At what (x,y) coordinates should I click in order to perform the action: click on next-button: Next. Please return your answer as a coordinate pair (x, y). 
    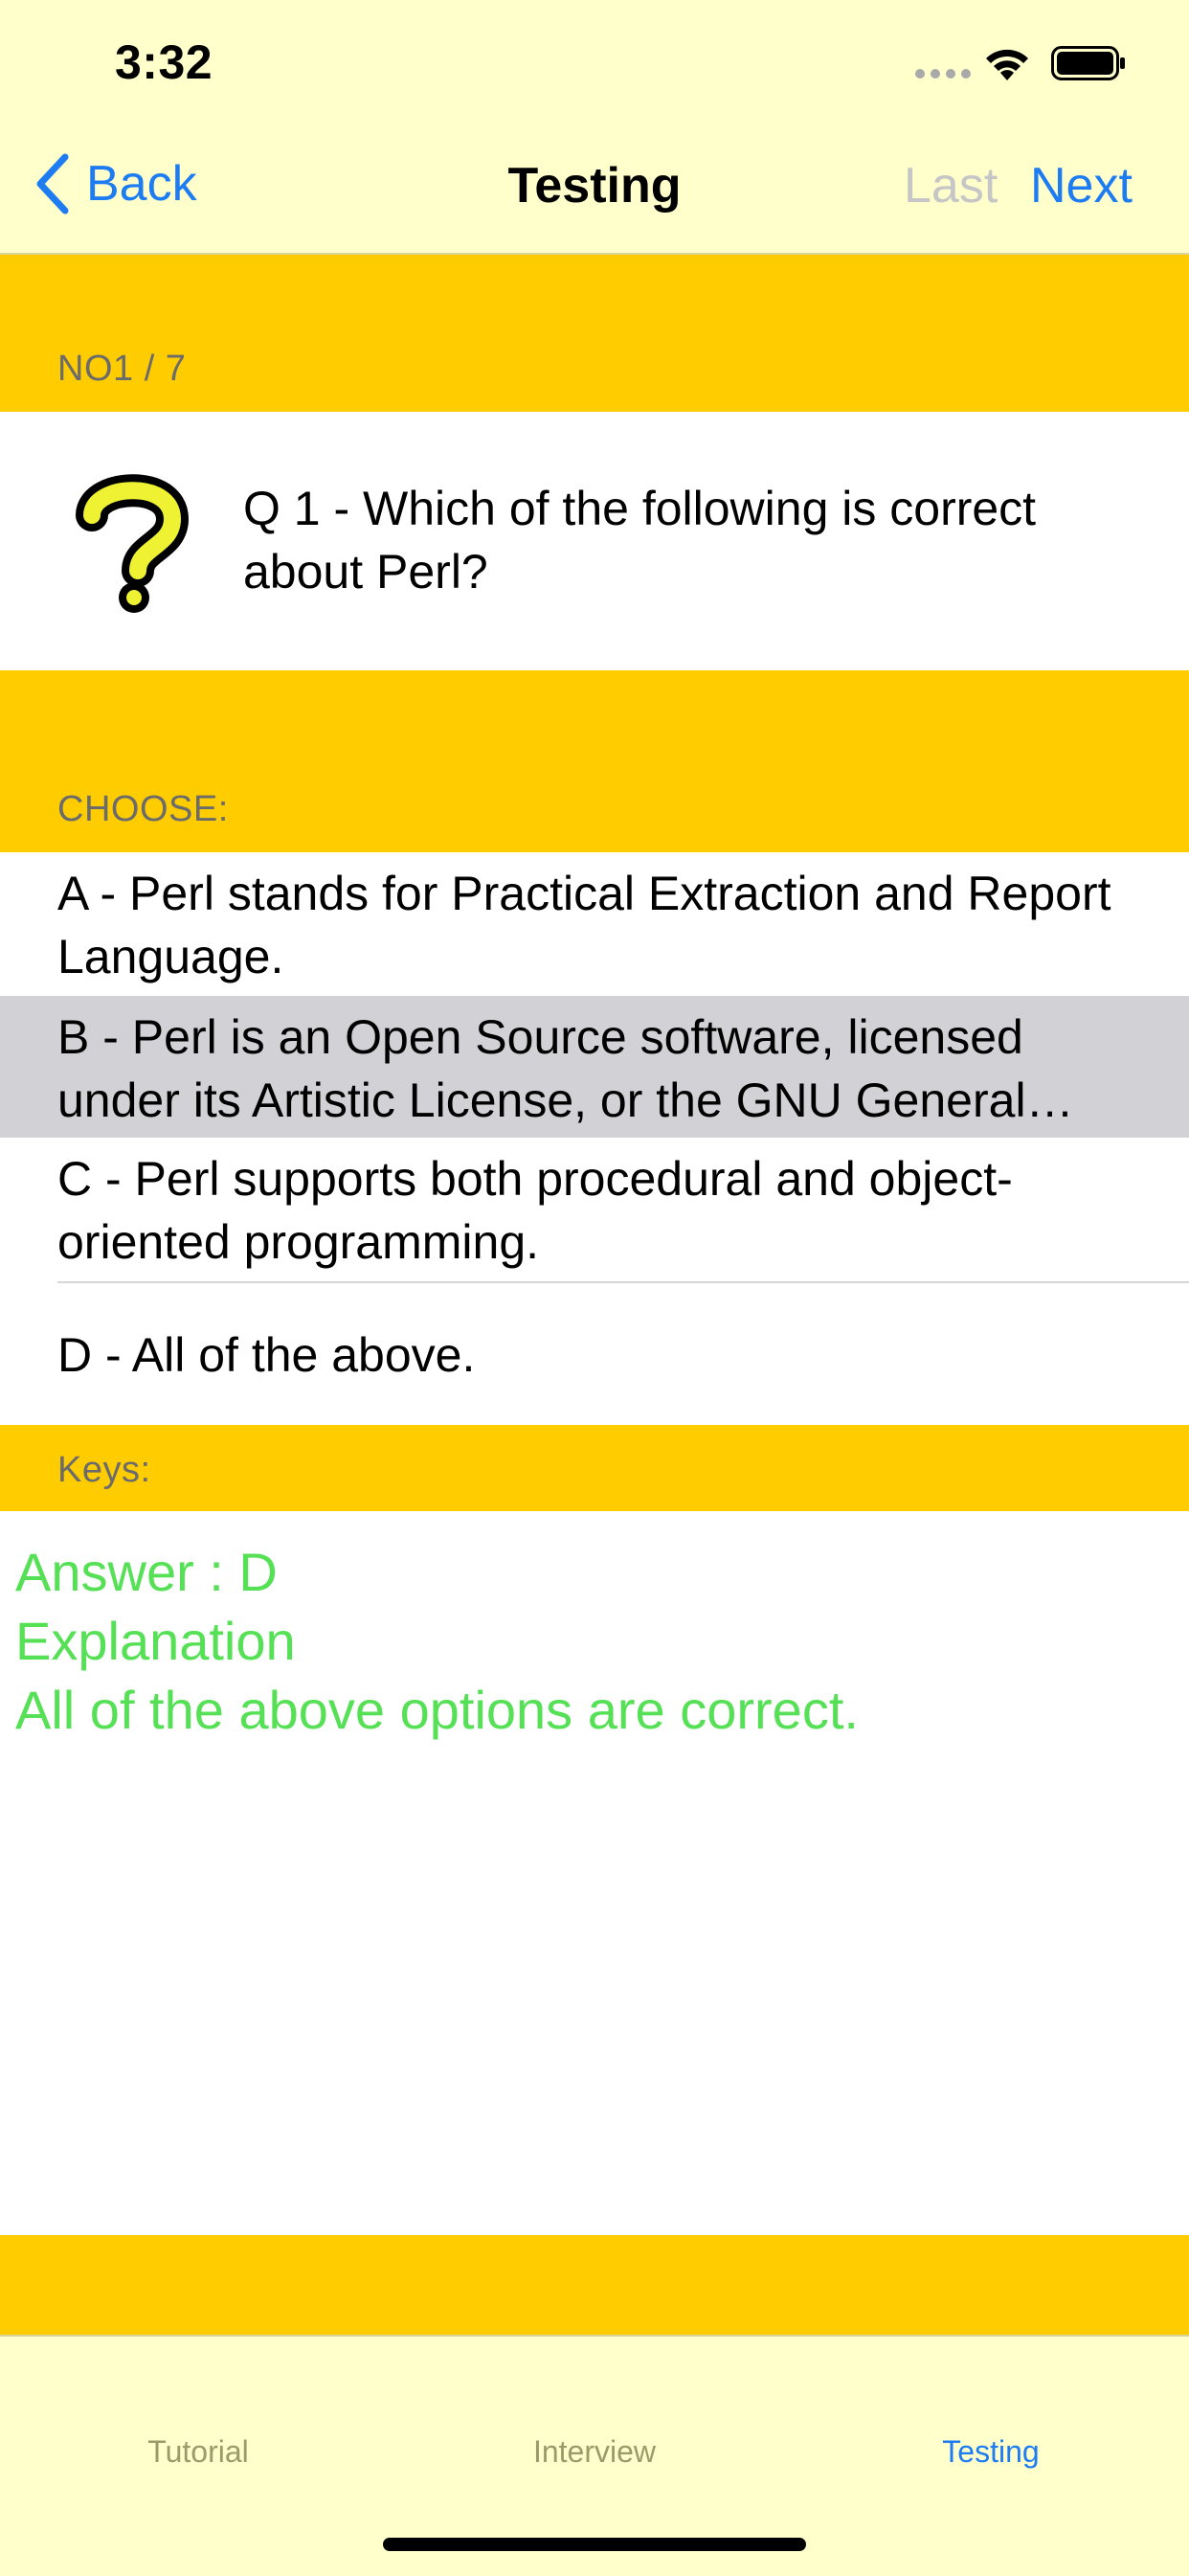
    Looking at the image, I should click on (1081, 186).